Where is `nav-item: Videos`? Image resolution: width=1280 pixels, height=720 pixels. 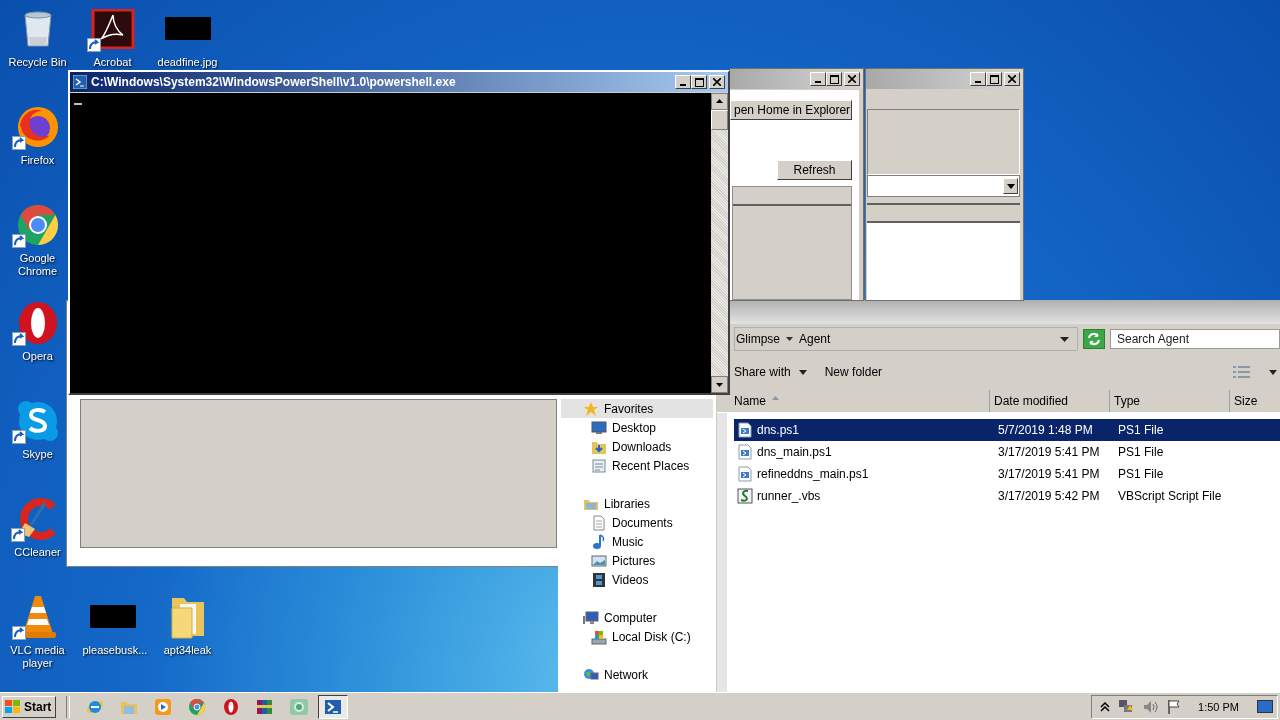
nav-item: Videos is located at coordinates (637, 579).